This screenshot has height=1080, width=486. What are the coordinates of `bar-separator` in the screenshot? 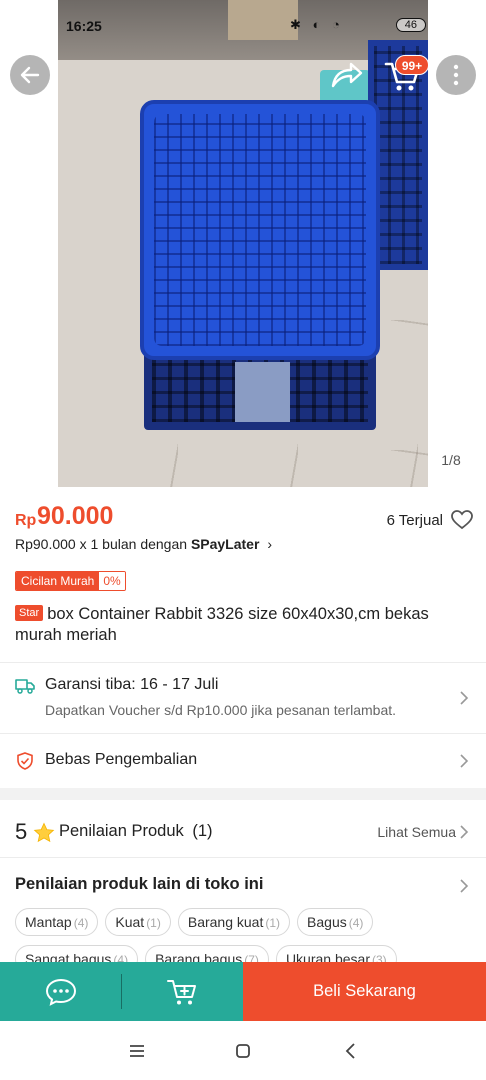 It's located at (121, 991).